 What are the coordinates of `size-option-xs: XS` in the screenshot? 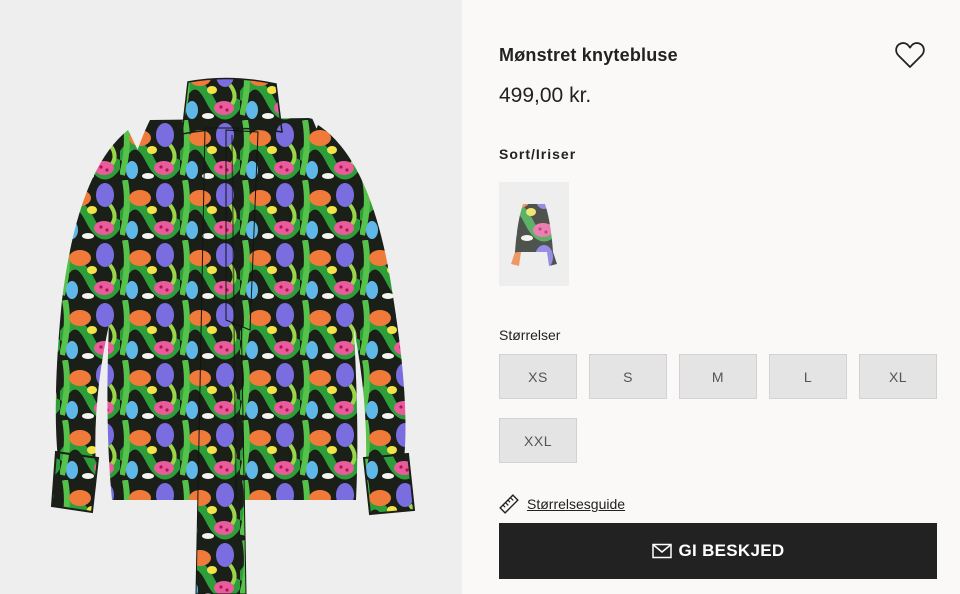 It's located at (538, 376).